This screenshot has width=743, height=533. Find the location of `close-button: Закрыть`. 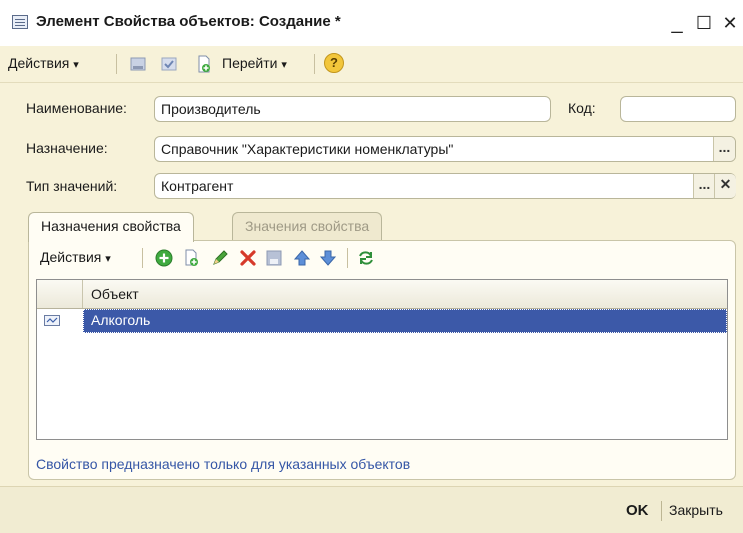

close-button: Закрыть is located at coordinates (696, 510).